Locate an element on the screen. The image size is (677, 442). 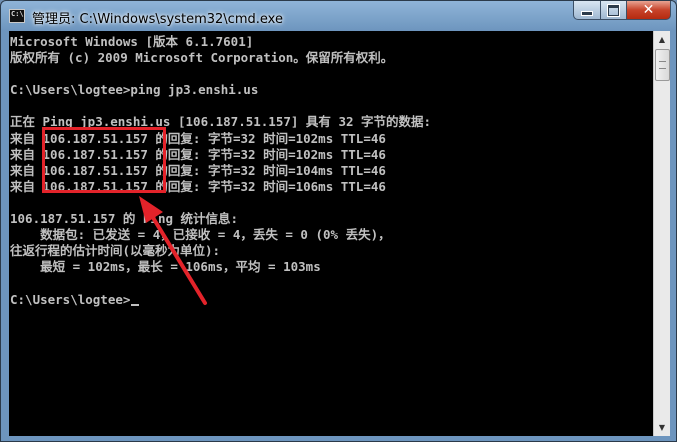
scroll-down-button: ▼ is located at coordinates (662, 427).